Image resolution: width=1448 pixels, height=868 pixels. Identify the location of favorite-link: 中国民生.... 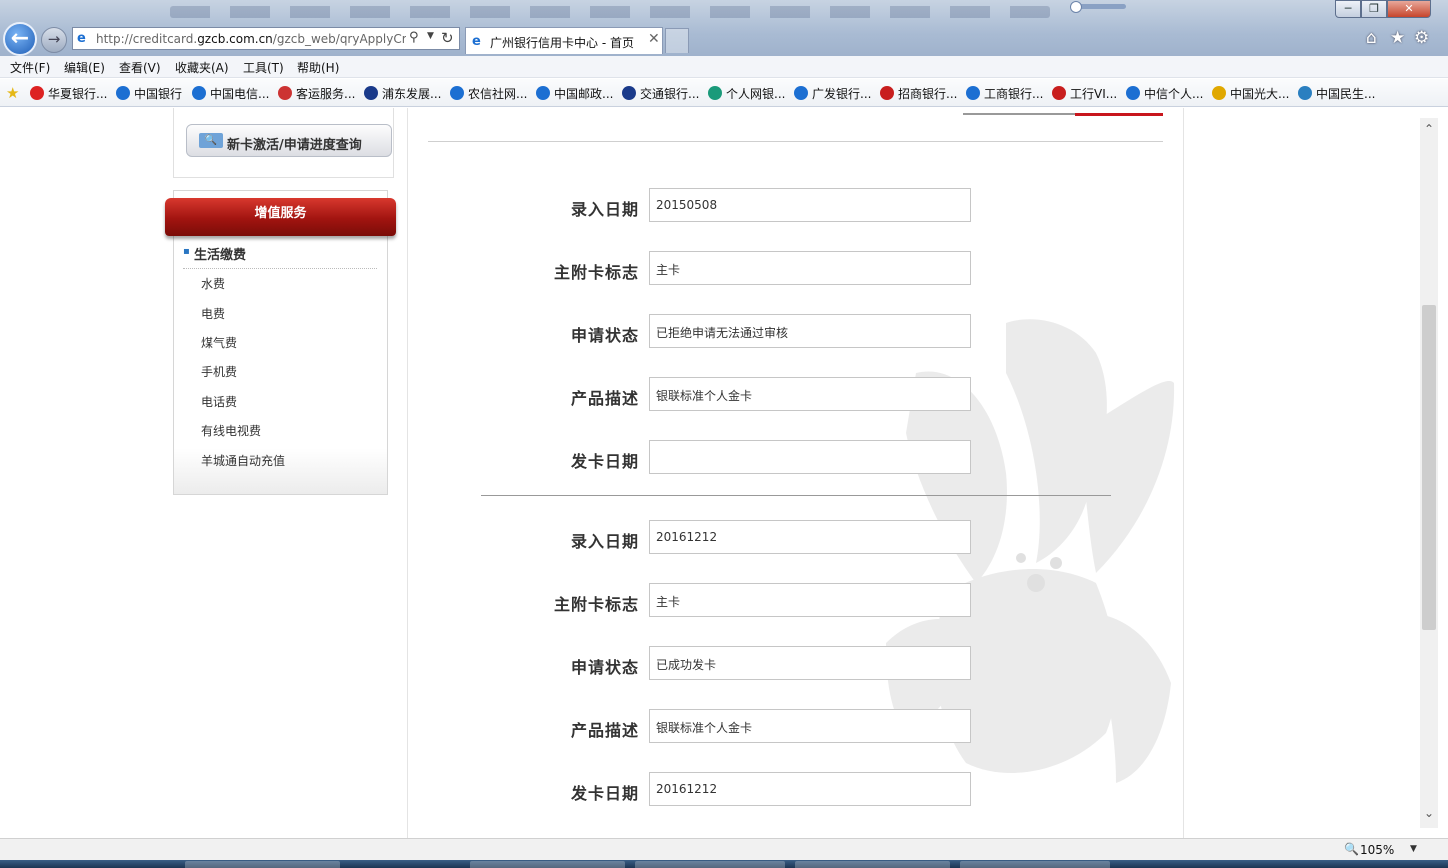
(1336, 93).